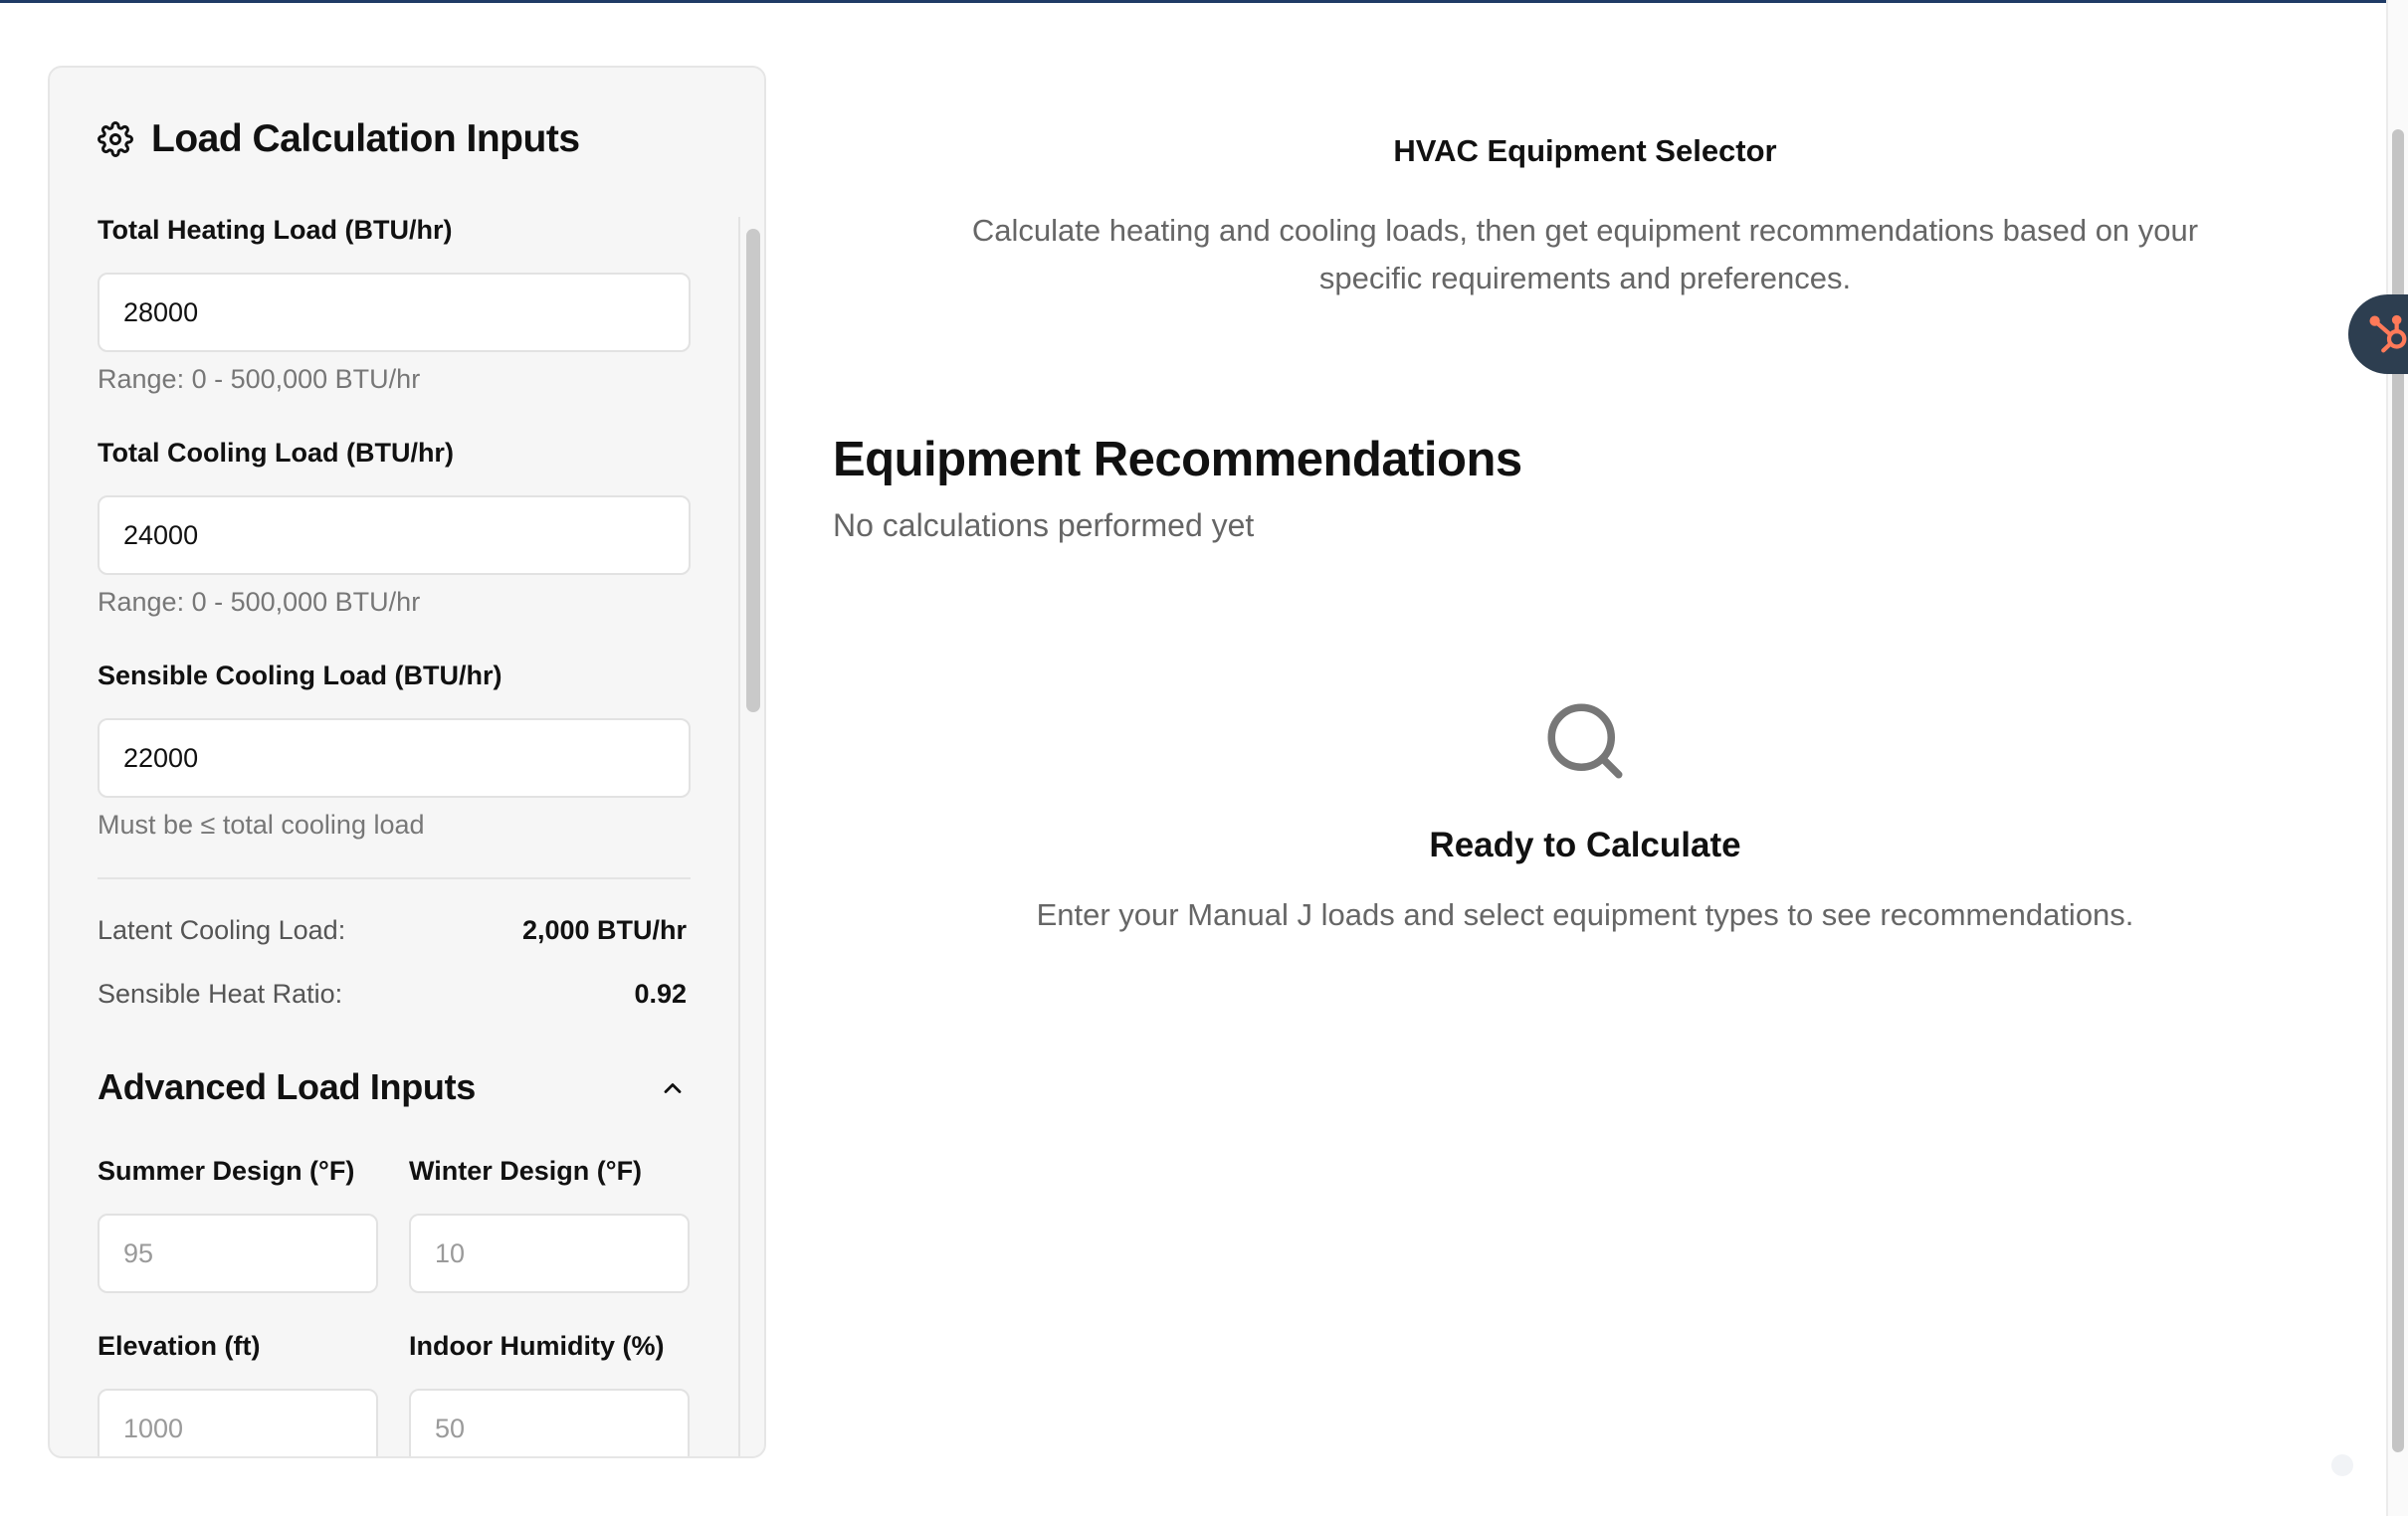 The width and height of the screenshot is (2408, 1516). I want to click on shr-label: Sensible Heat Ratio:, so click(221, 994).